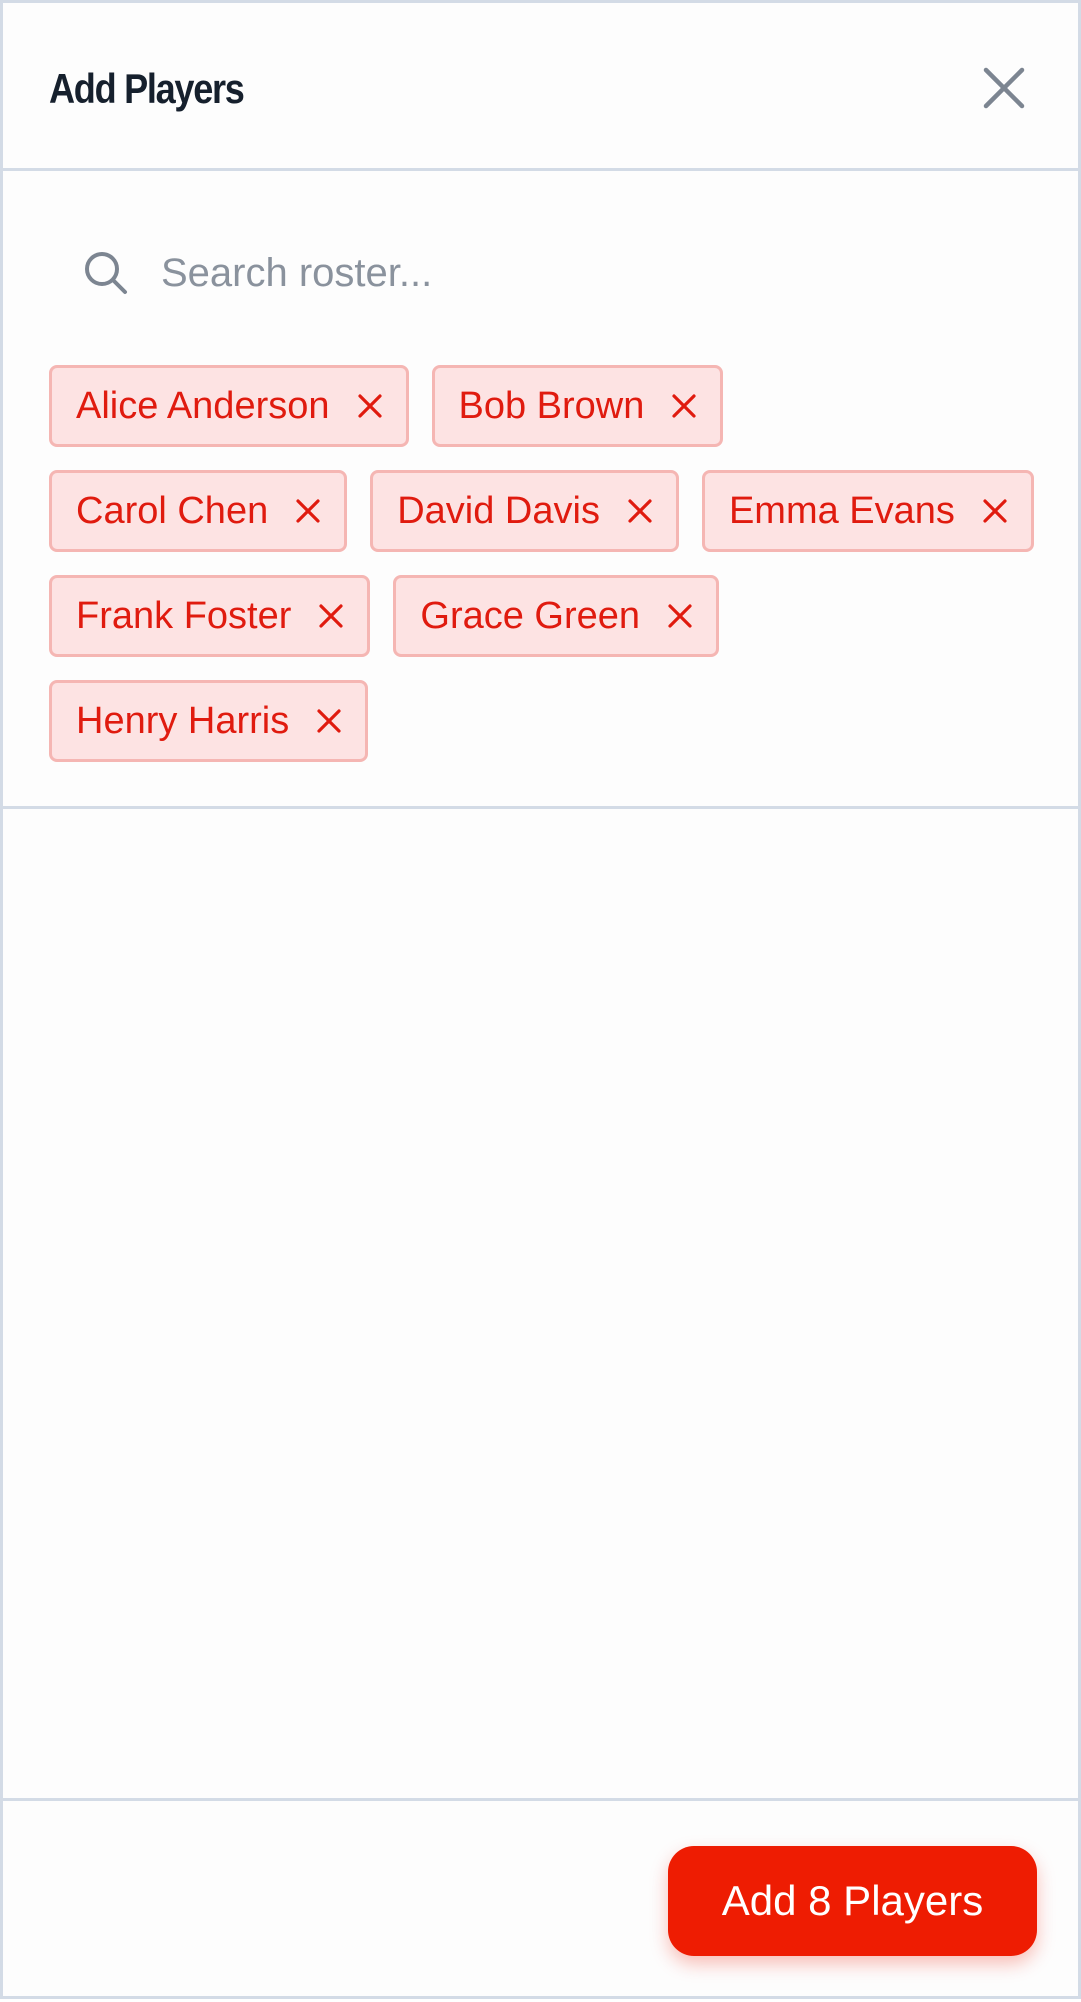  Describe the element at coordinates (183, 720) in the screenshot. I see `player-chip-label: Henry Harris` at that location.